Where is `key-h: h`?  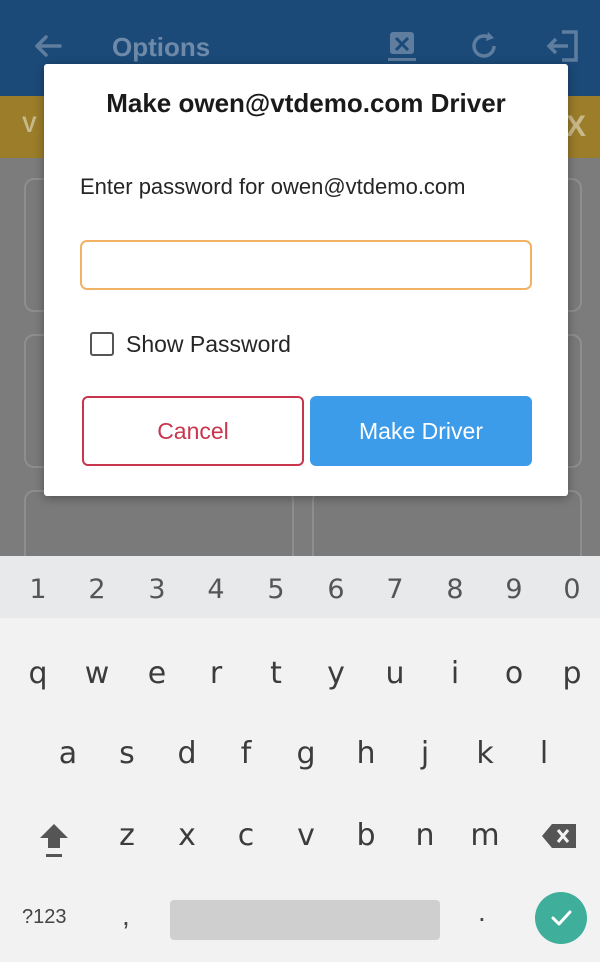
key-h: h is located at coordinates (366, 753).